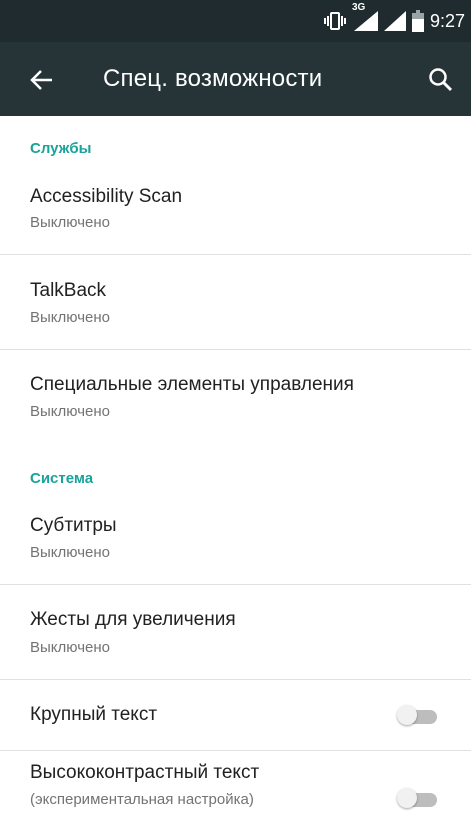 This screenshot has height=830, width=471. What do you see at coordinates (145, 772) in the screenshot?
I see `item-title: Высококонтрастный текст` at bounding box center [145, 772].